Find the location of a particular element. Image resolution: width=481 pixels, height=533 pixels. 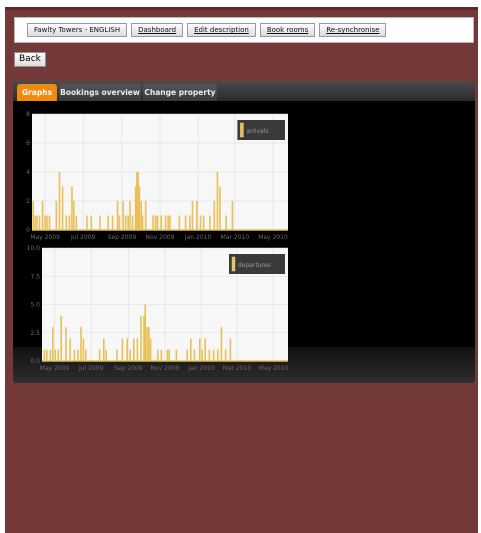

chart-legend: departures is located at coordinates (257, 264).